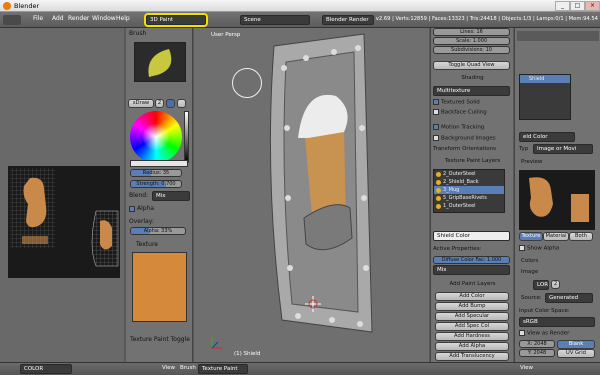 This screenshot has width=600, height=375. What do you see at coordinates (469, 198) in the screenshot?
I see `layer-item: 5_GripBaseRivets` at bounding box center [469, 198].